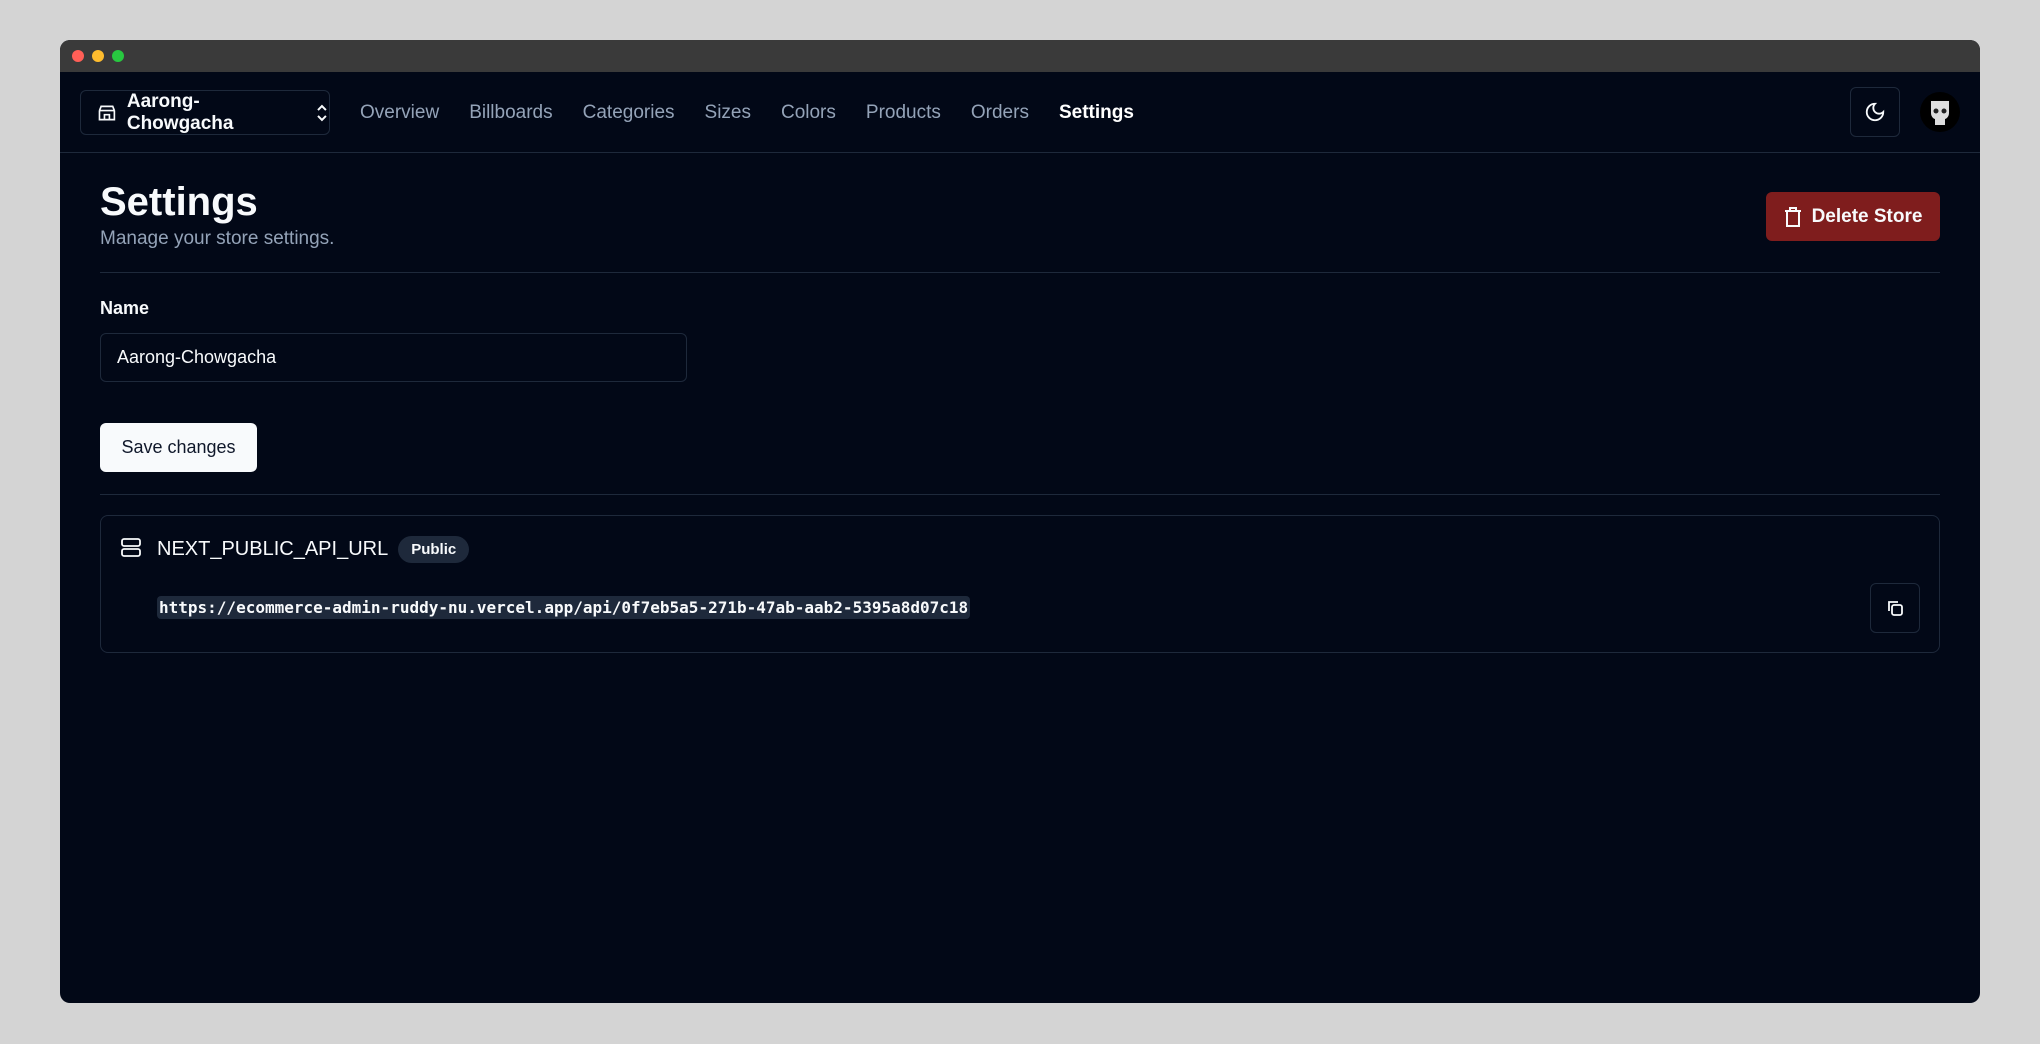  Describe the element at coordinates (1000, 113) in the screenshot. I see `nav-orders: Orders` at that location.